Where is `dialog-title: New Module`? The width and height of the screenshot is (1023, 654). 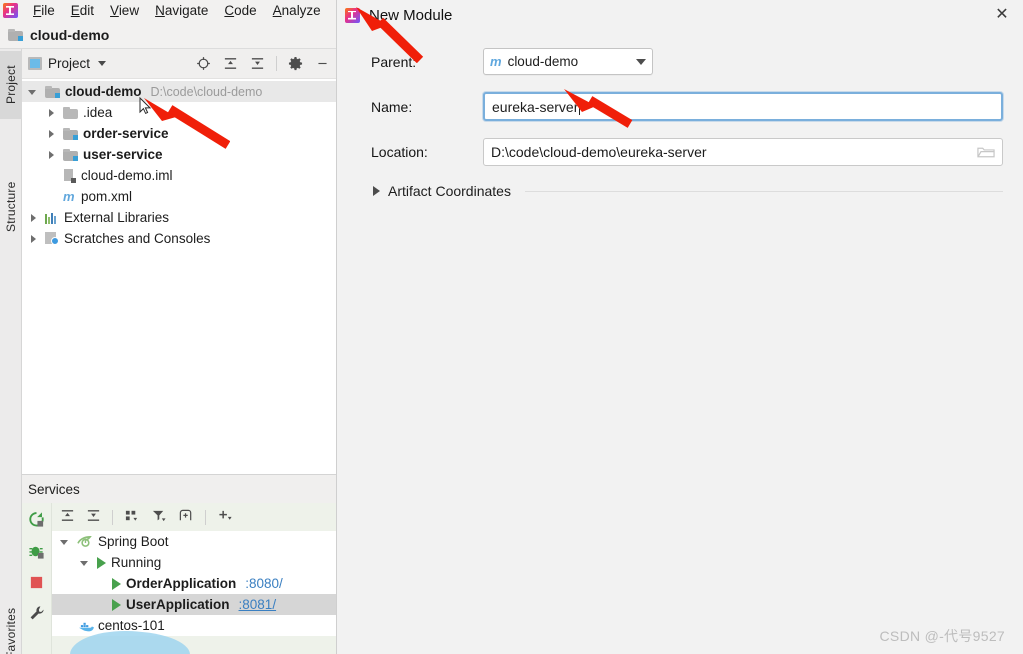
dialog-title: New Module is located at coordinates (411, 15).